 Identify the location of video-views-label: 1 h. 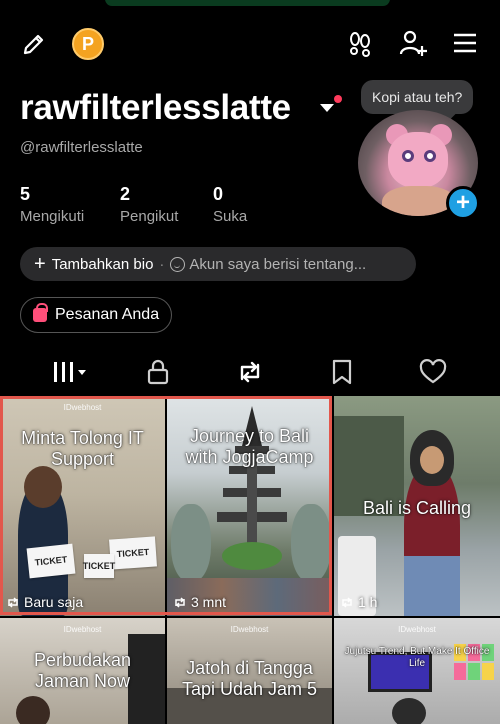
(368, 602).